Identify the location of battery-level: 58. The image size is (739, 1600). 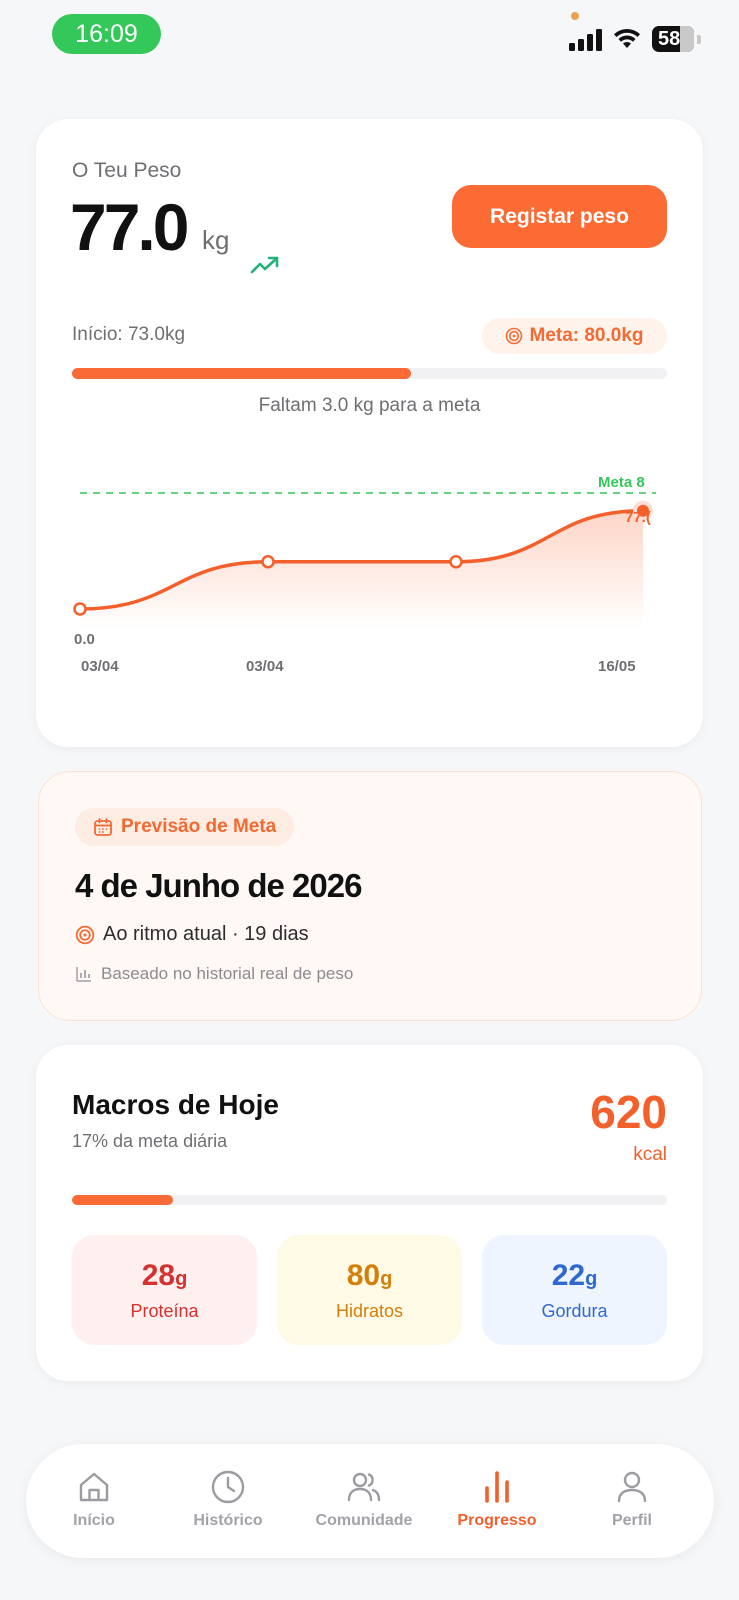
(669, 38).